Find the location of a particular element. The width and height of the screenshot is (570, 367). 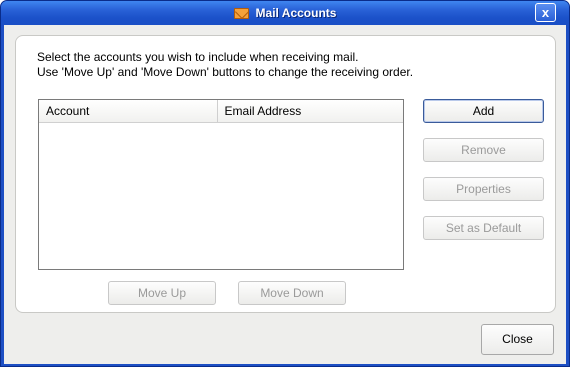

add-button: Add is located at coordinates (483, 111).